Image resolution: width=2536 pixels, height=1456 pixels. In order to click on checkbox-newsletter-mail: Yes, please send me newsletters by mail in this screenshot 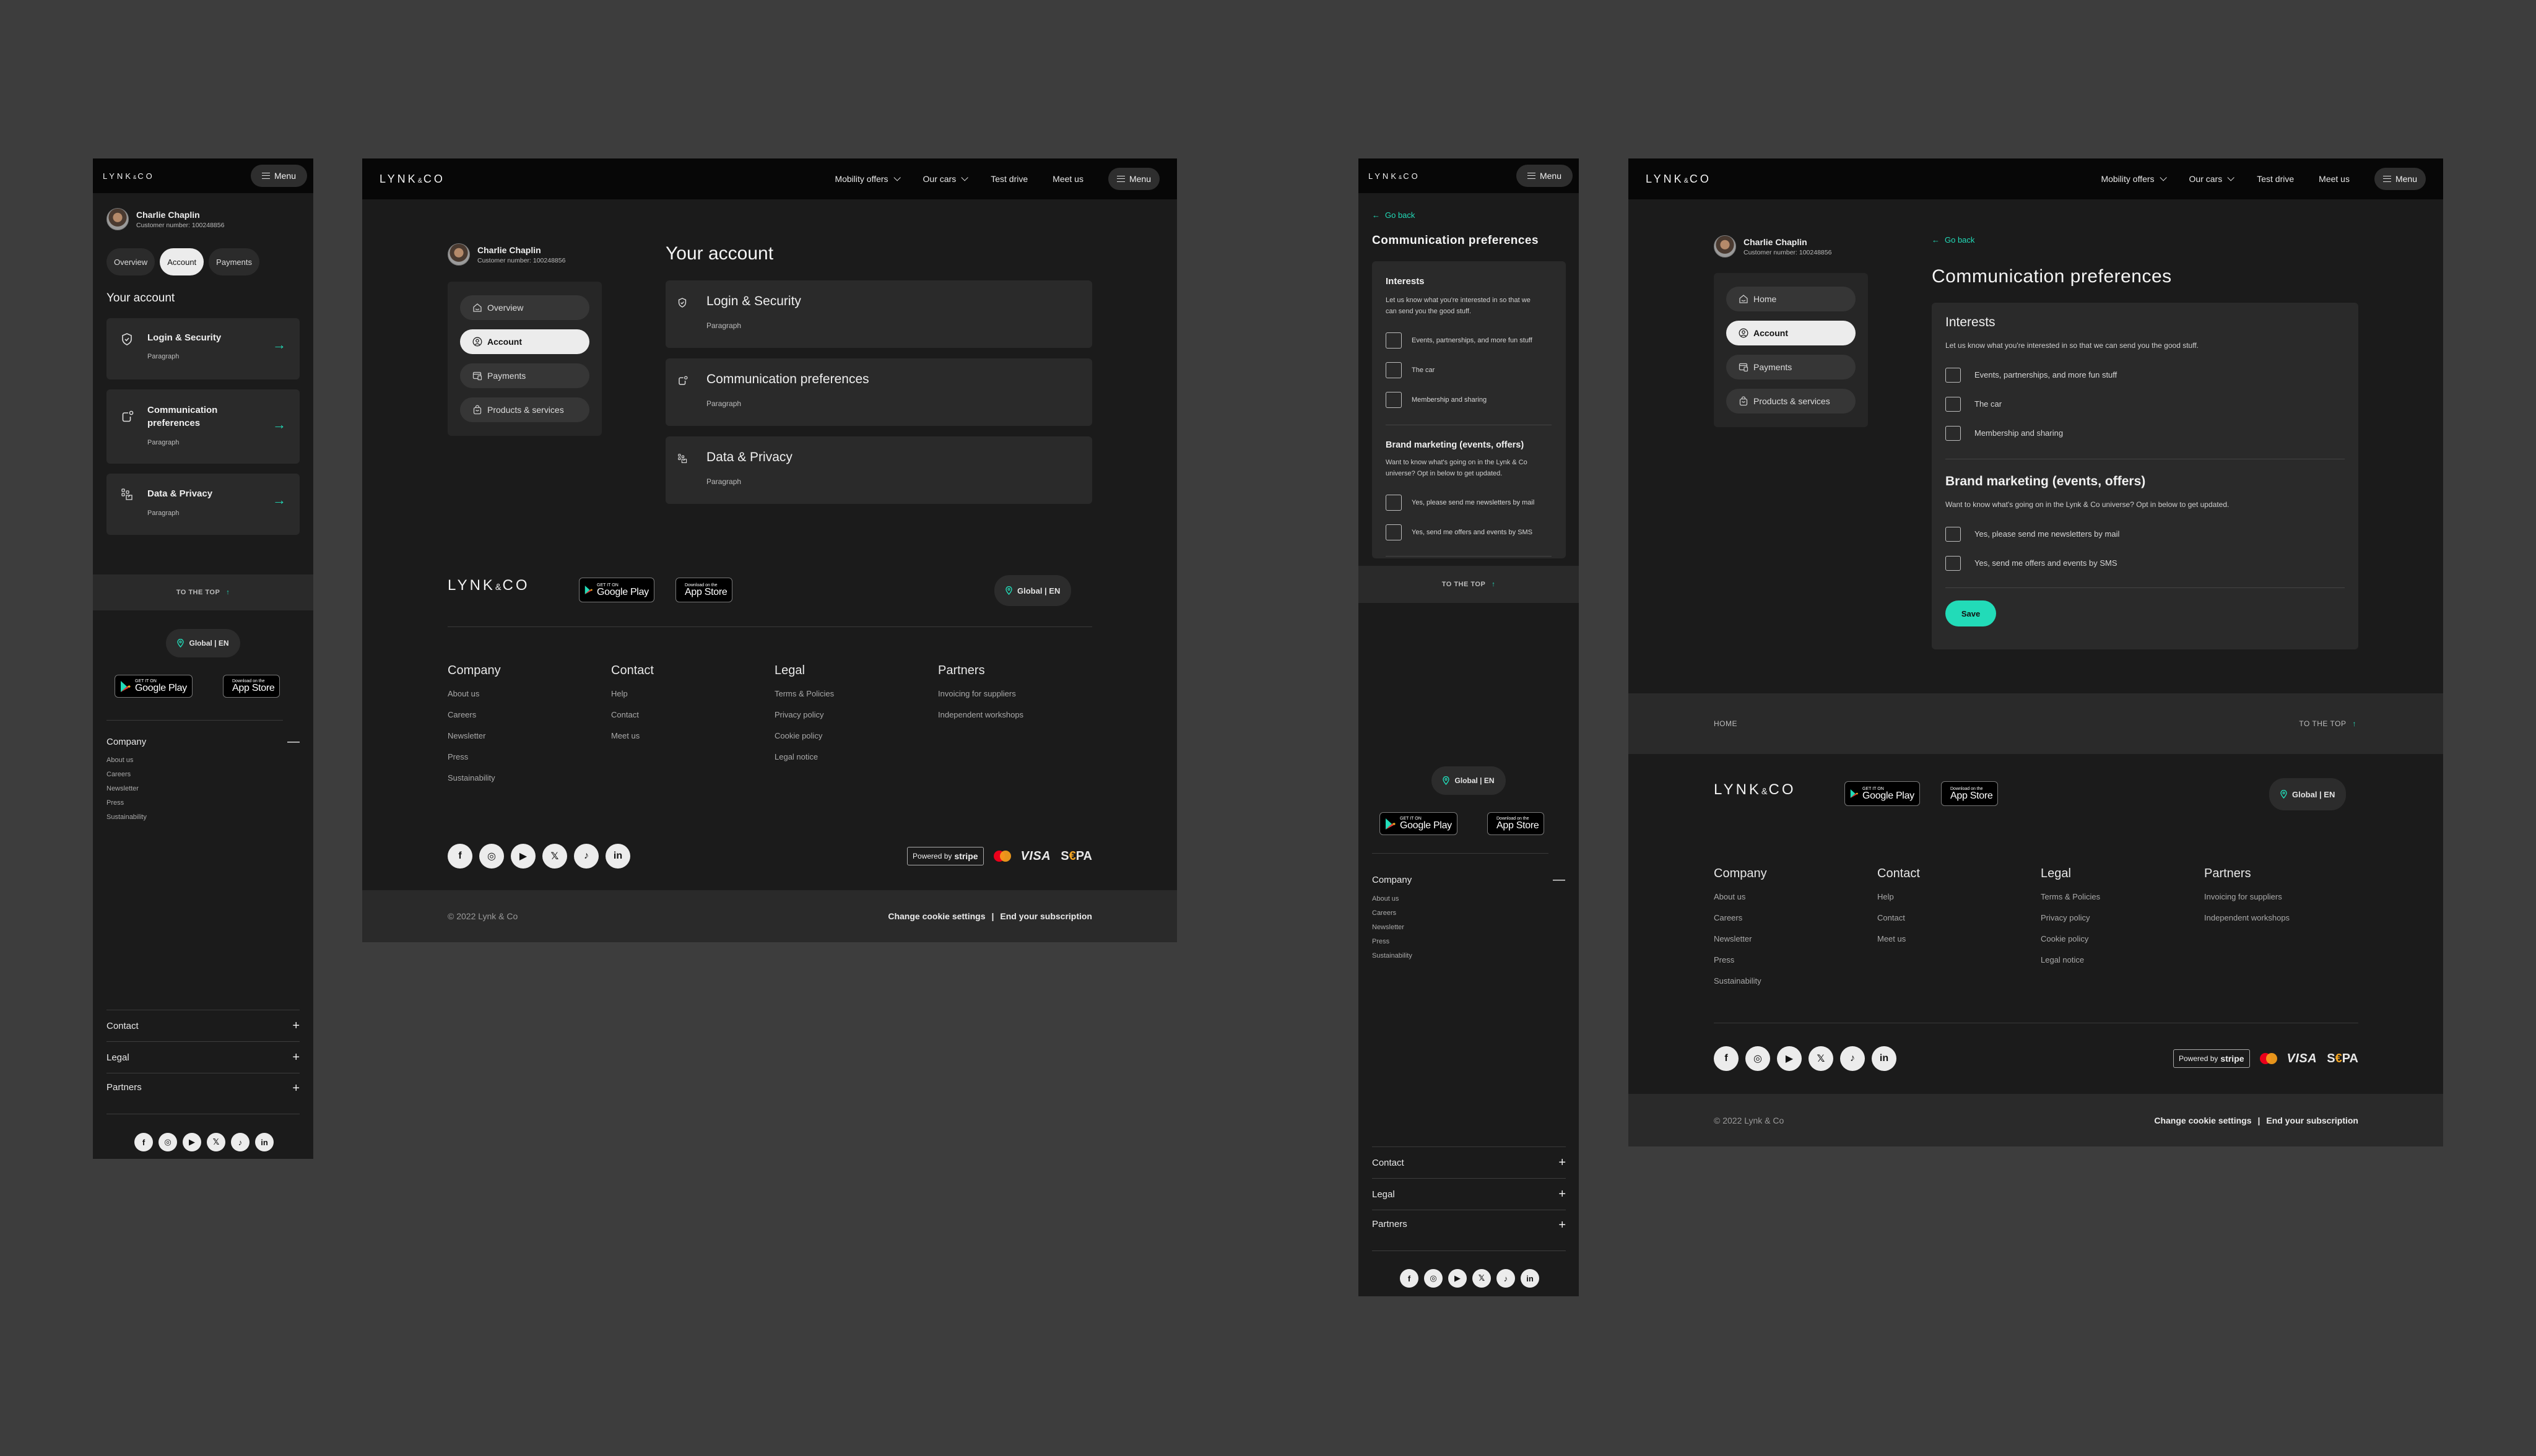, I will do `click(2145, 534)`.